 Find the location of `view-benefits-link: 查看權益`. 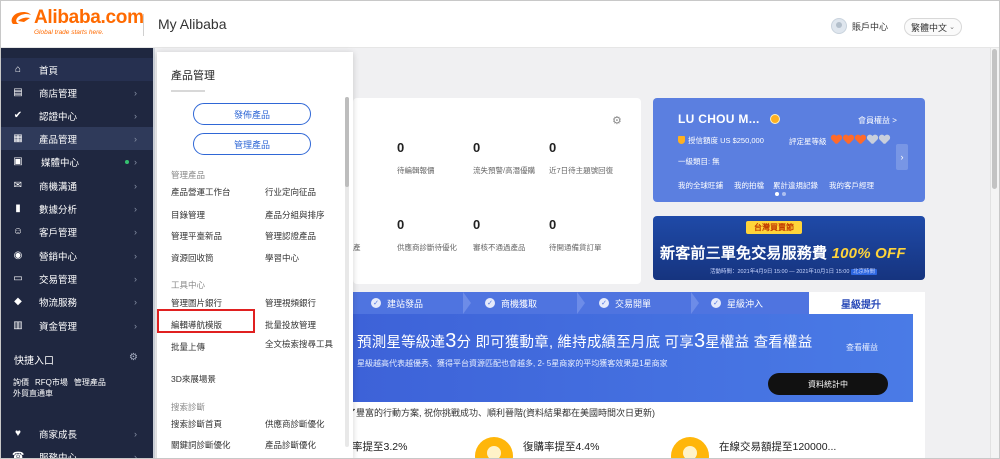

view-benefits-link: 查看權益 is located at coordinates (862, 347).